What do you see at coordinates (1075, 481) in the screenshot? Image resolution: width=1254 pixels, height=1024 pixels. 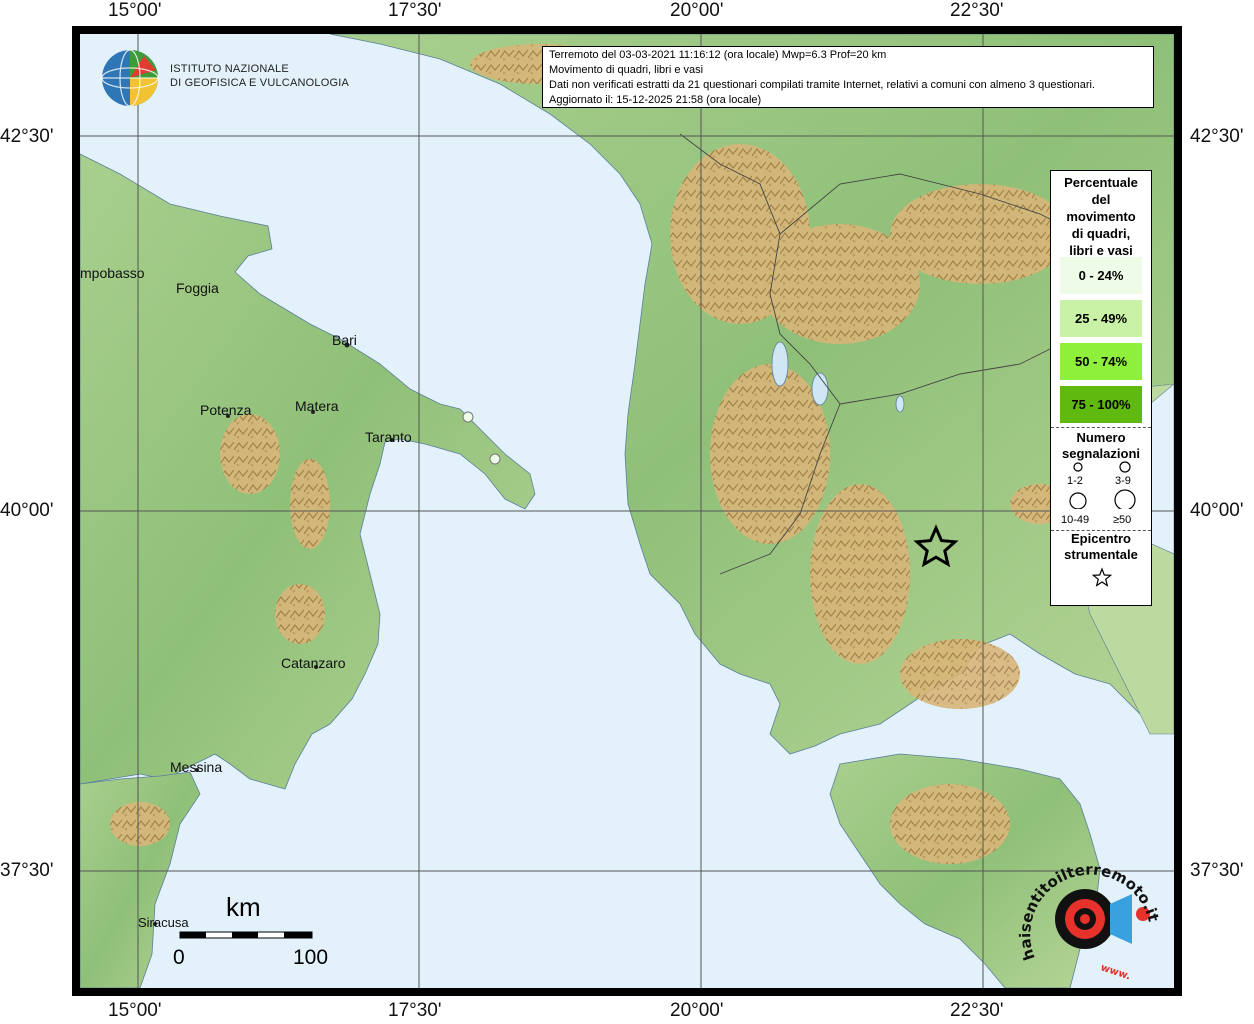 I see `legend-count-label: 1-2` at bounding box center [1075, 481].